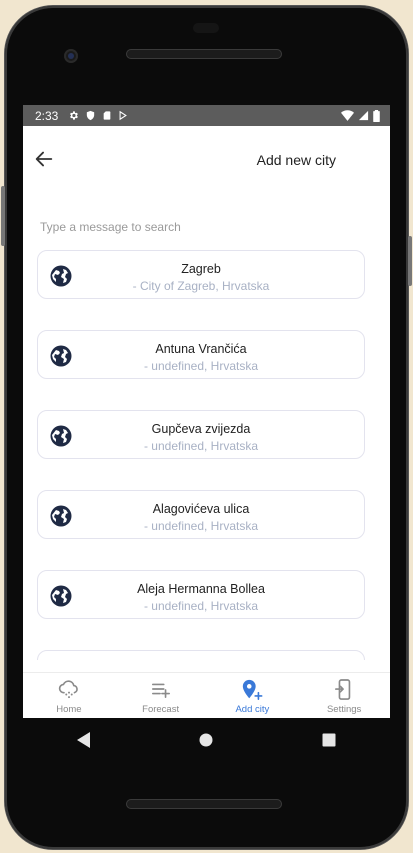 The height and width of the screenshot is (853, 413). What do you see at coordinates (201, 269) in the screenshot?
I see `city-name: Zagreb` at bounding box center [201, 269].